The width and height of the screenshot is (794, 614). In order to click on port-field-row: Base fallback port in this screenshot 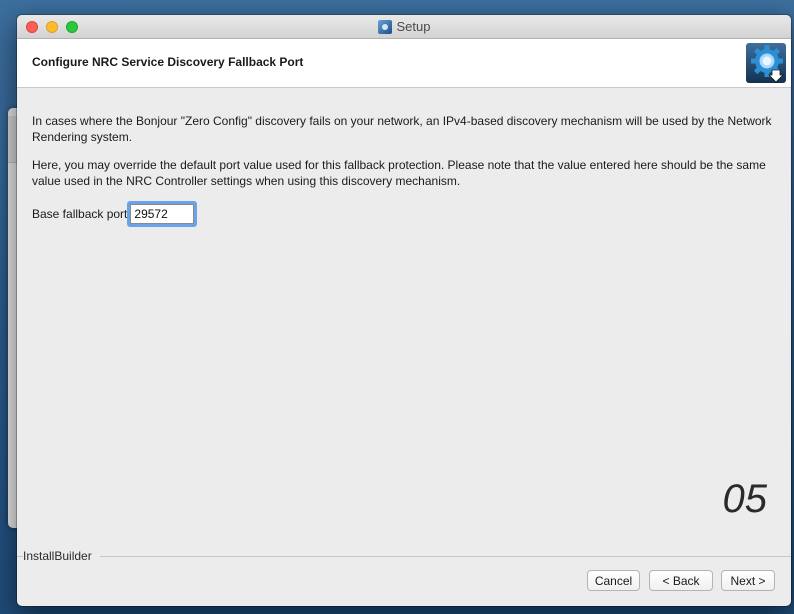, I will do `click(404, 214)`.